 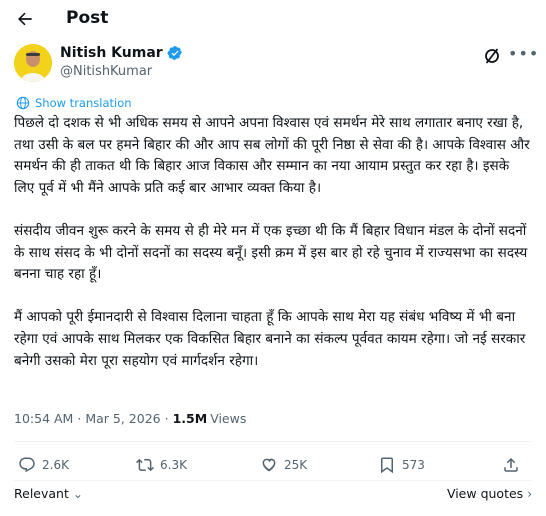 I want to click on sort-label: Relevant, so click(x=41, y=493).